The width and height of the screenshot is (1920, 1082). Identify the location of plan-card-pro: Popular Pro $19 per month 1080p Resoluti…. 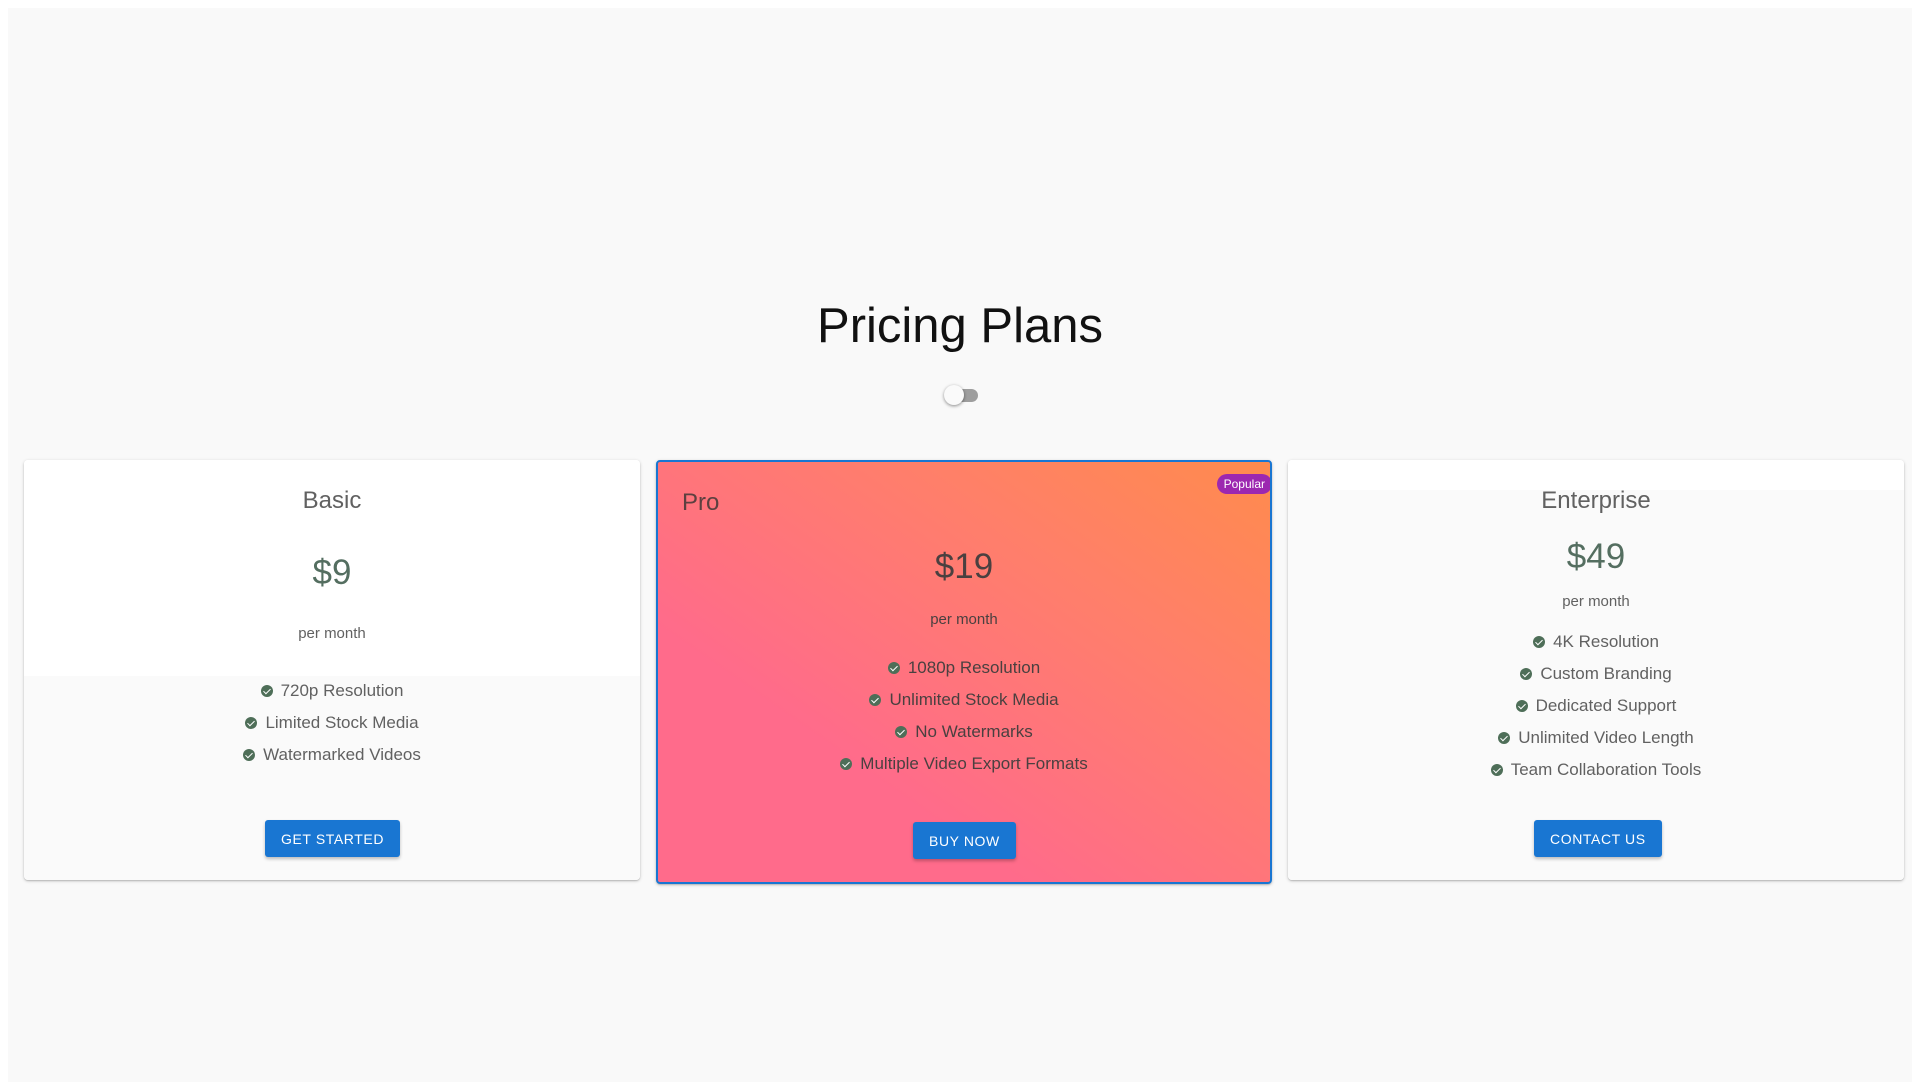
(964, 672).